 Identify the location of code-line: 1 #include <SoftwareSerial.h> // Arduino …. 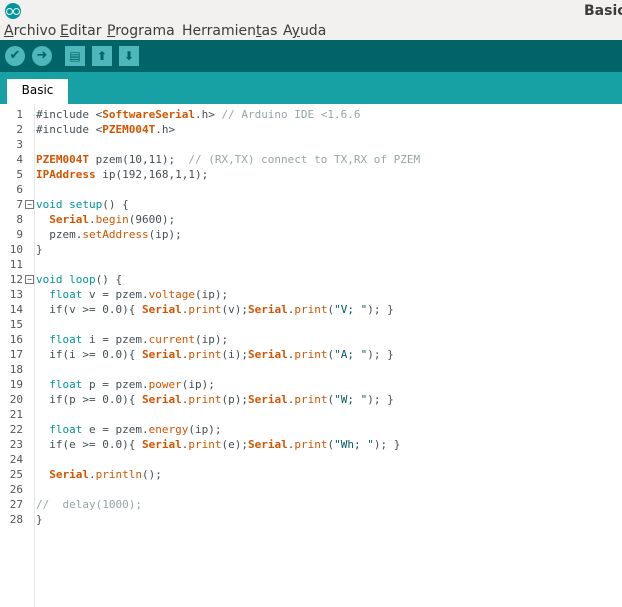
(311, 114).